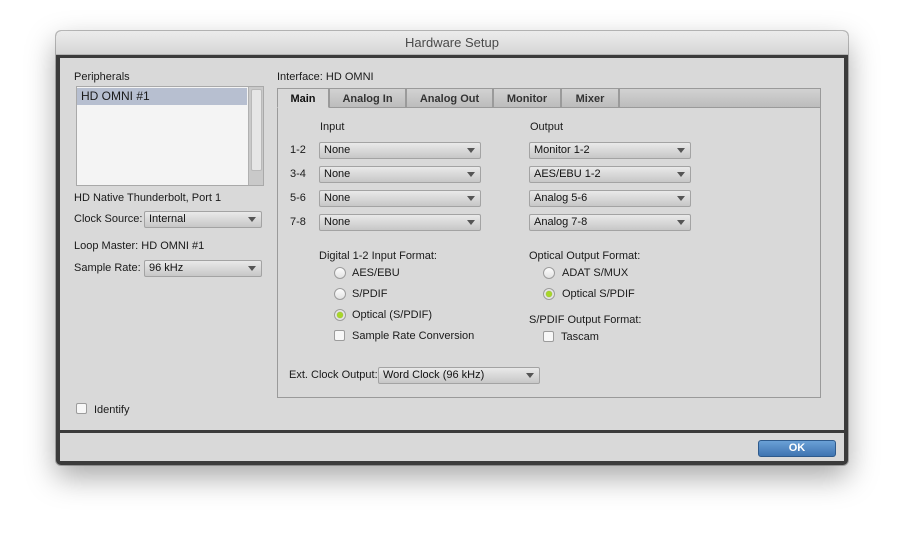 The width and height of the screenshot is (904, 548). I want to click on ext-clock-output-label: Ext. Clock Output:, so click(333, 375).